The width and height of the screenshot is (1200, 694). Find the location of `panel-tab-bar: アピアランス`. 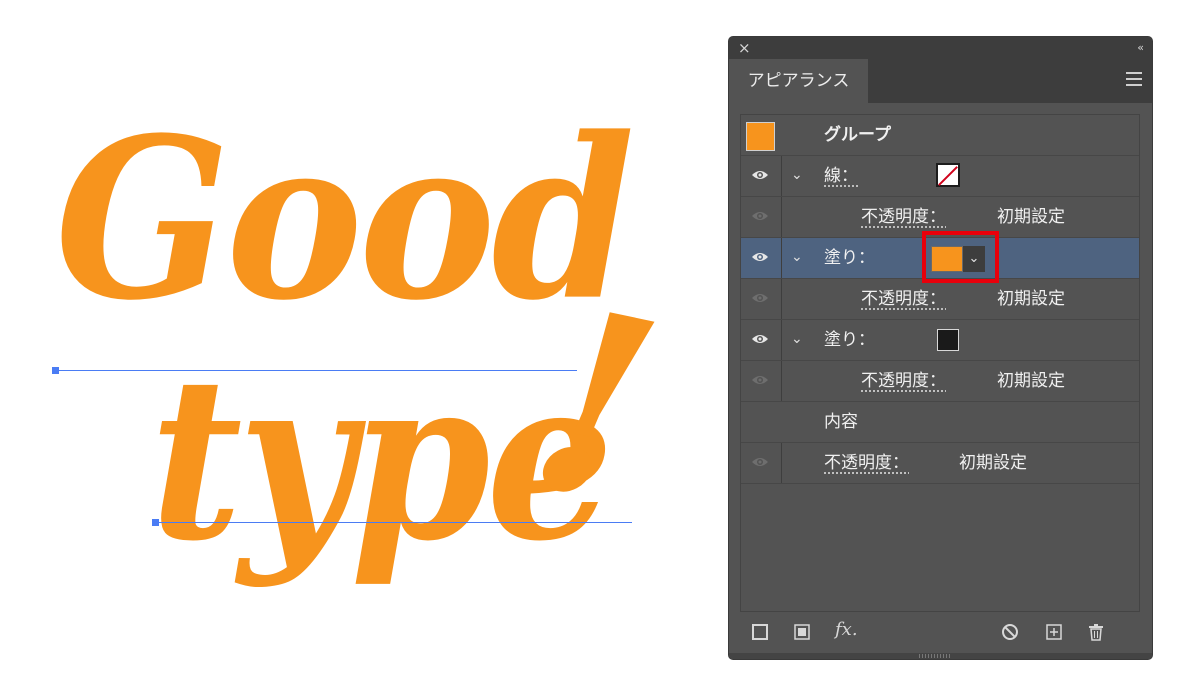

panel-tab-bar: アピアランス is located at coordinates (940, 81).